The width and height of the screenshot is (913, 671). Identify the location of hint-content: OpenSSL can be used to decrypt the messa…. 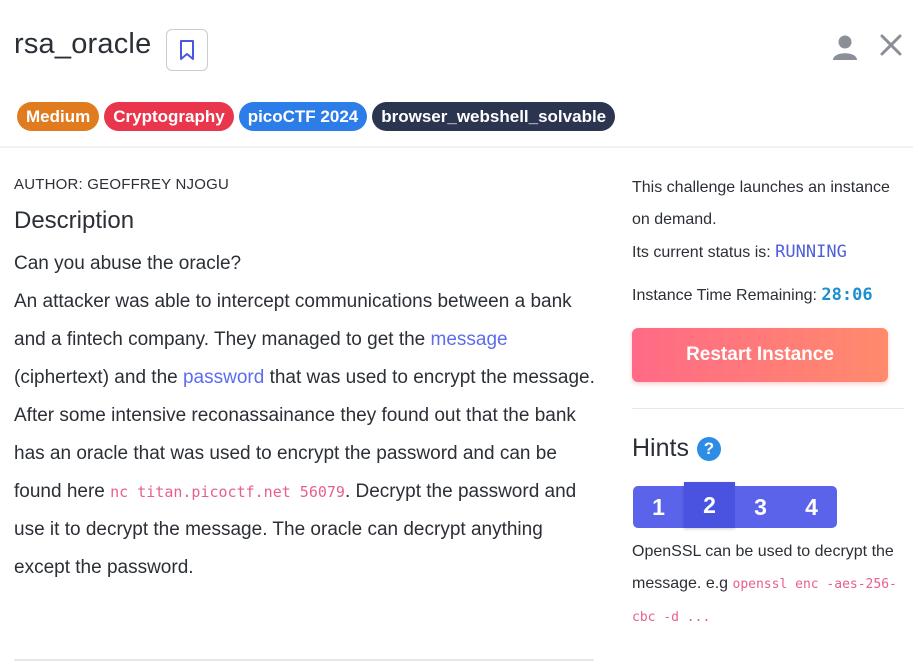
(768, 585).